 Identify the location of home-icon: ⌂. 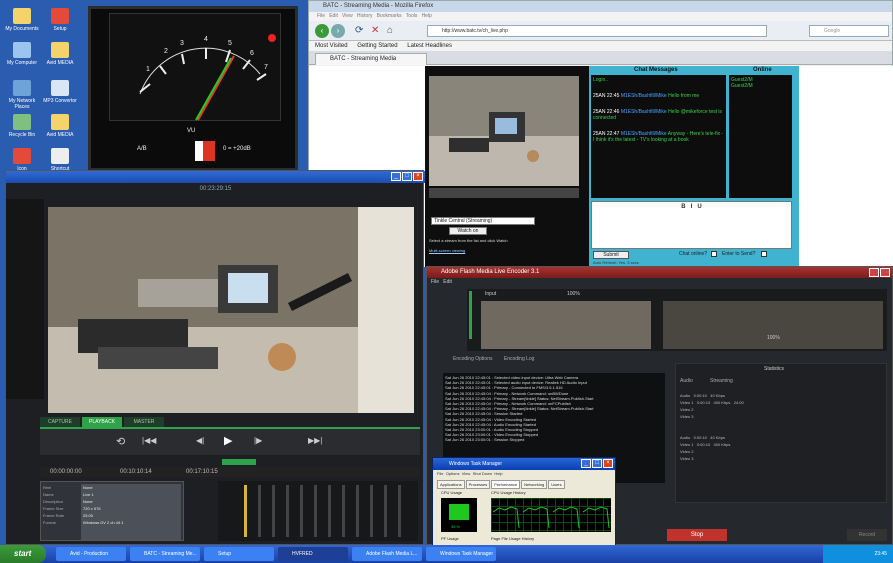
(390, 30).